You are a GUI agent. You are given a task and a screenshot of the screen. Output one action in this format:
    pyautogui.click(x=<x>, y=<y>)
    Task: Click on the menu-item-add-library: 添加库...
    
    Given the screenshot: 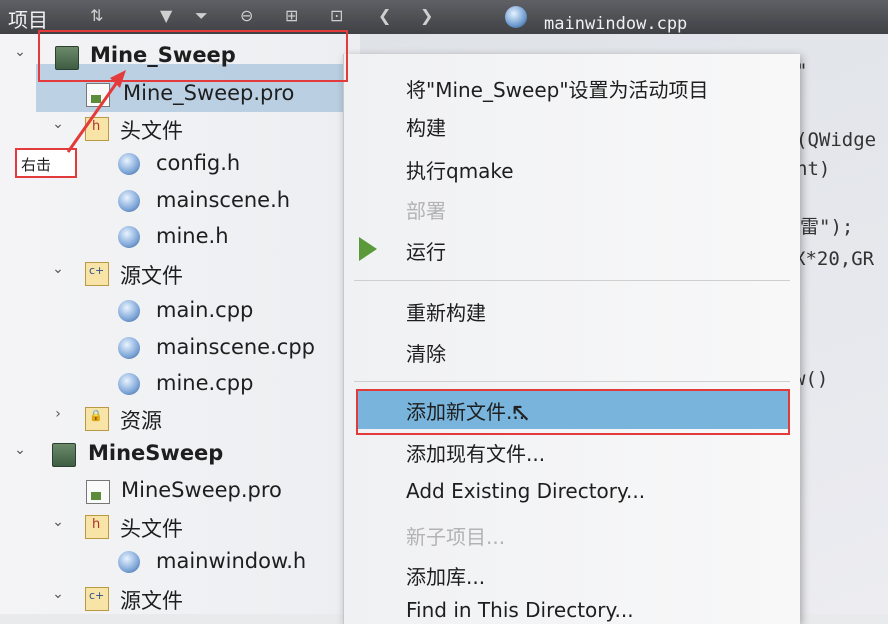 What is the action you would take?
    pyautogui.click(x=445, y=575)
    